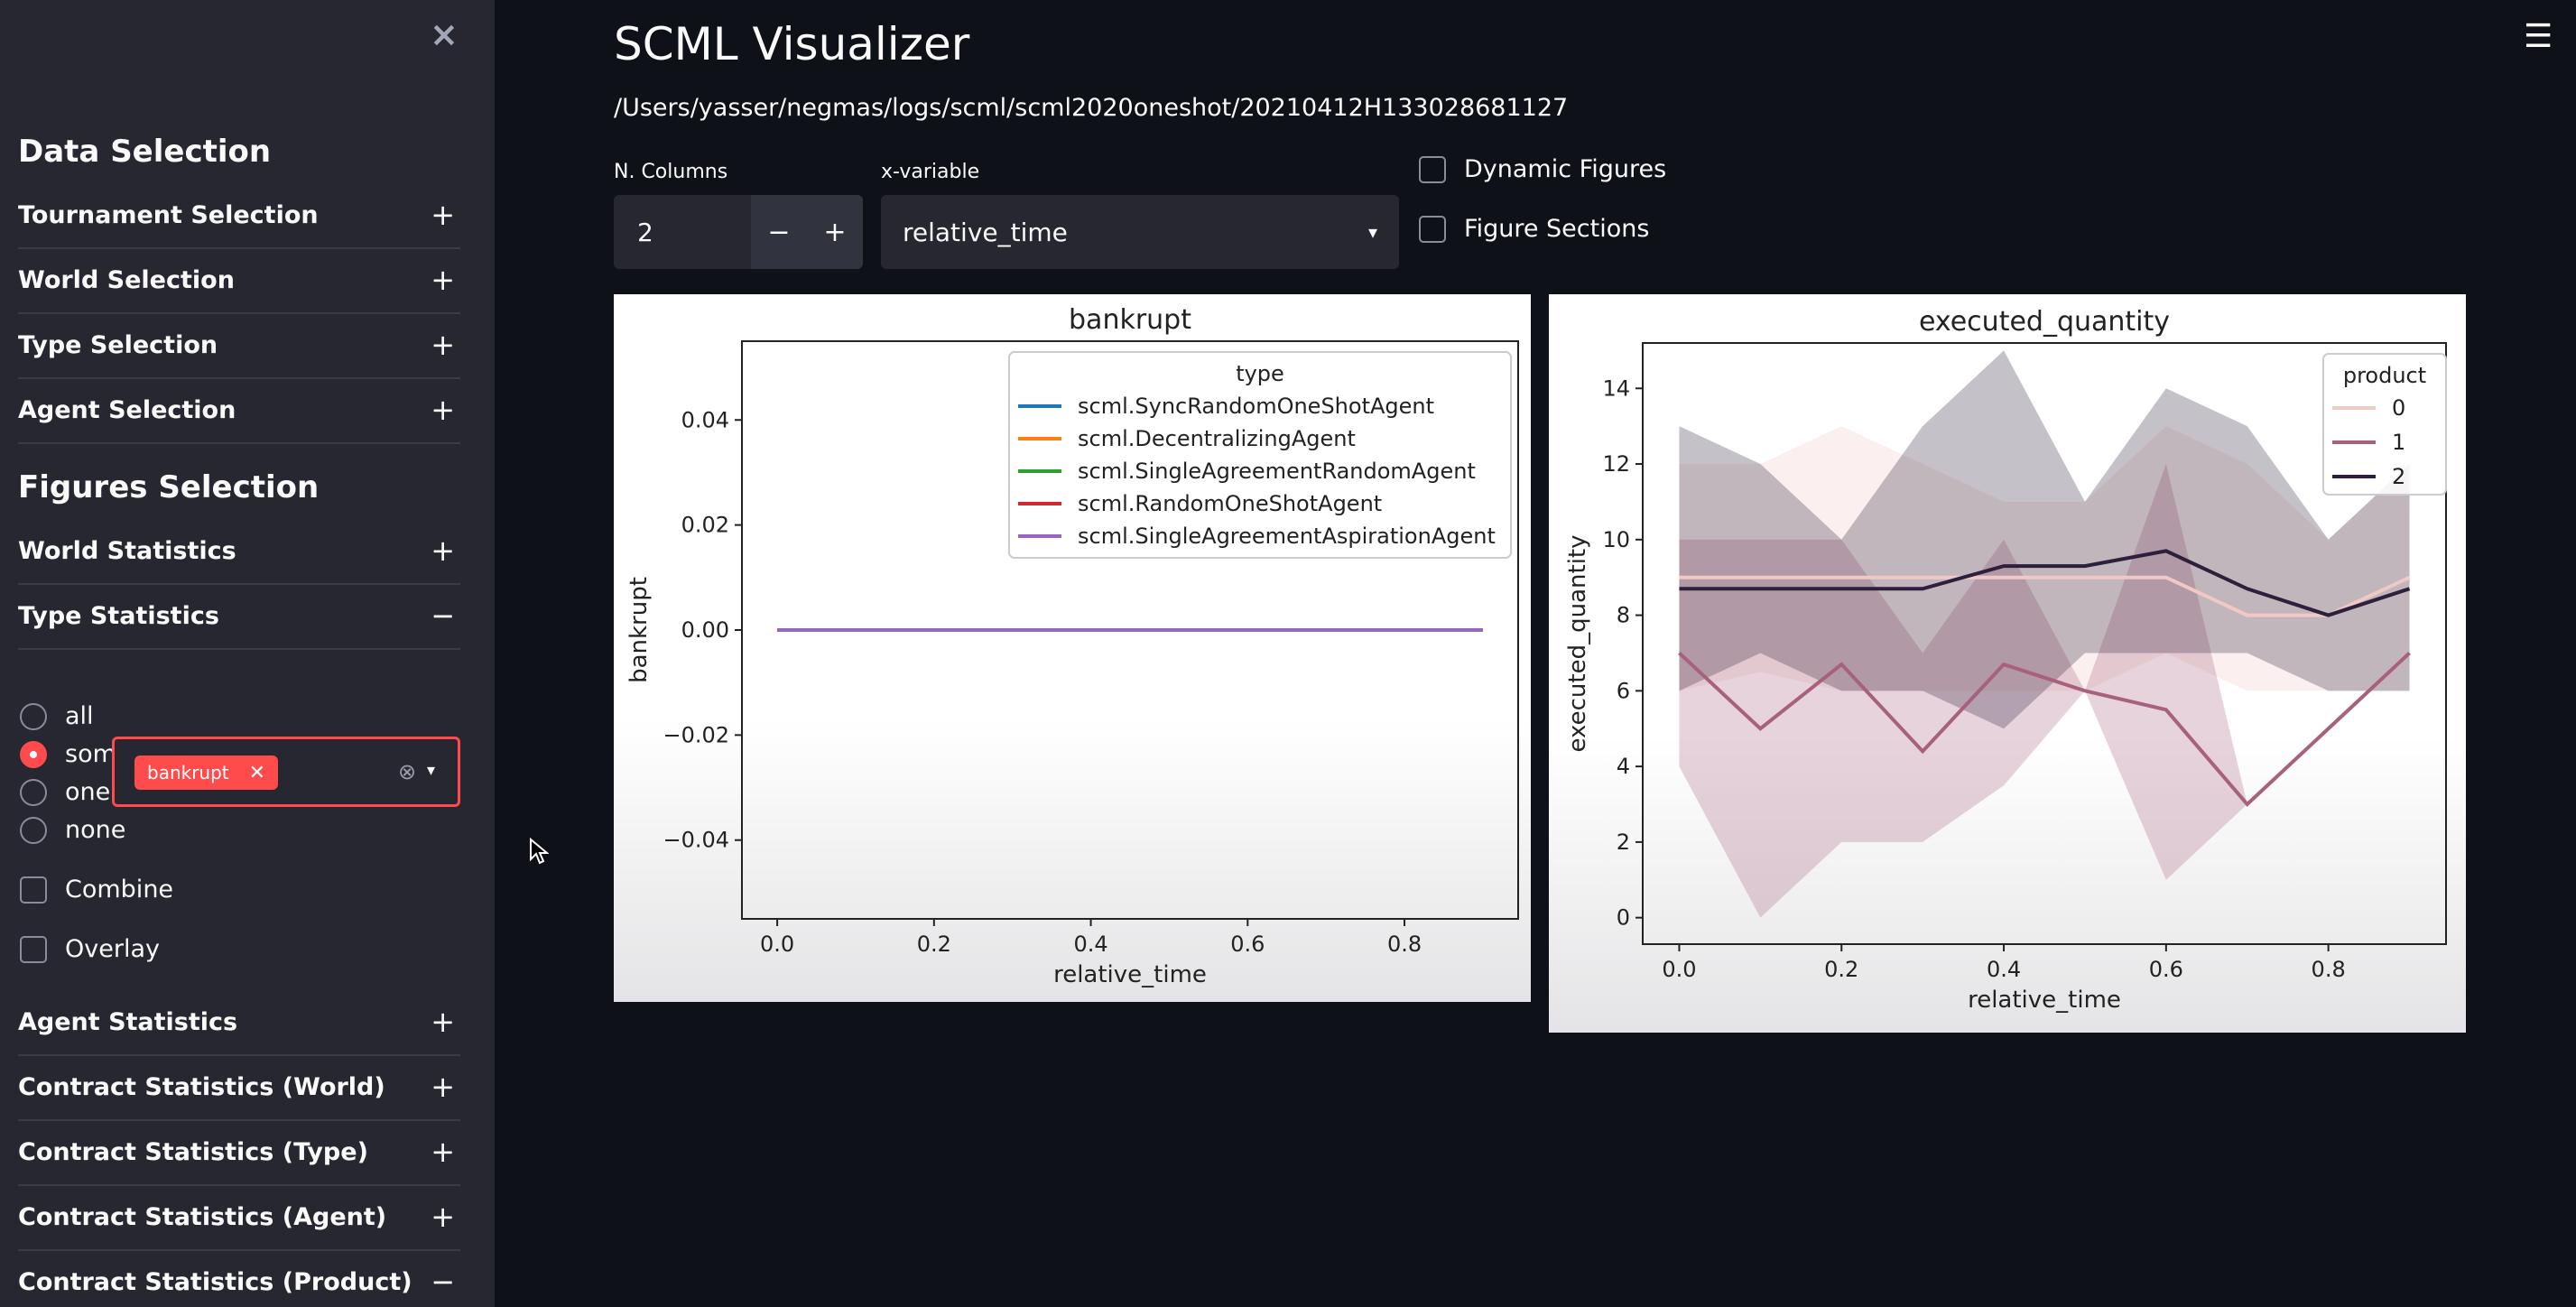 Image resolution: width=2576 pixels, height=1307 pixels. Describe the element at coordinates (705, 630) in the screenshot. I see `y-tick-label: 0.00` at that location.